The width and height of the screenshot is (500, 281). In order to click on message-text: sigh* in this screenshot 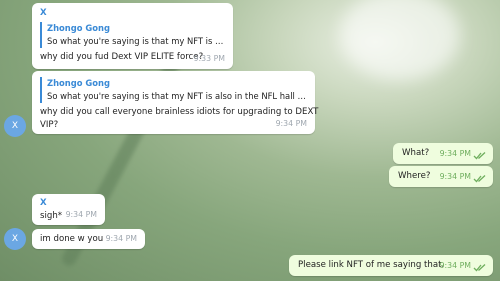, I will do `click(51, 216)`.